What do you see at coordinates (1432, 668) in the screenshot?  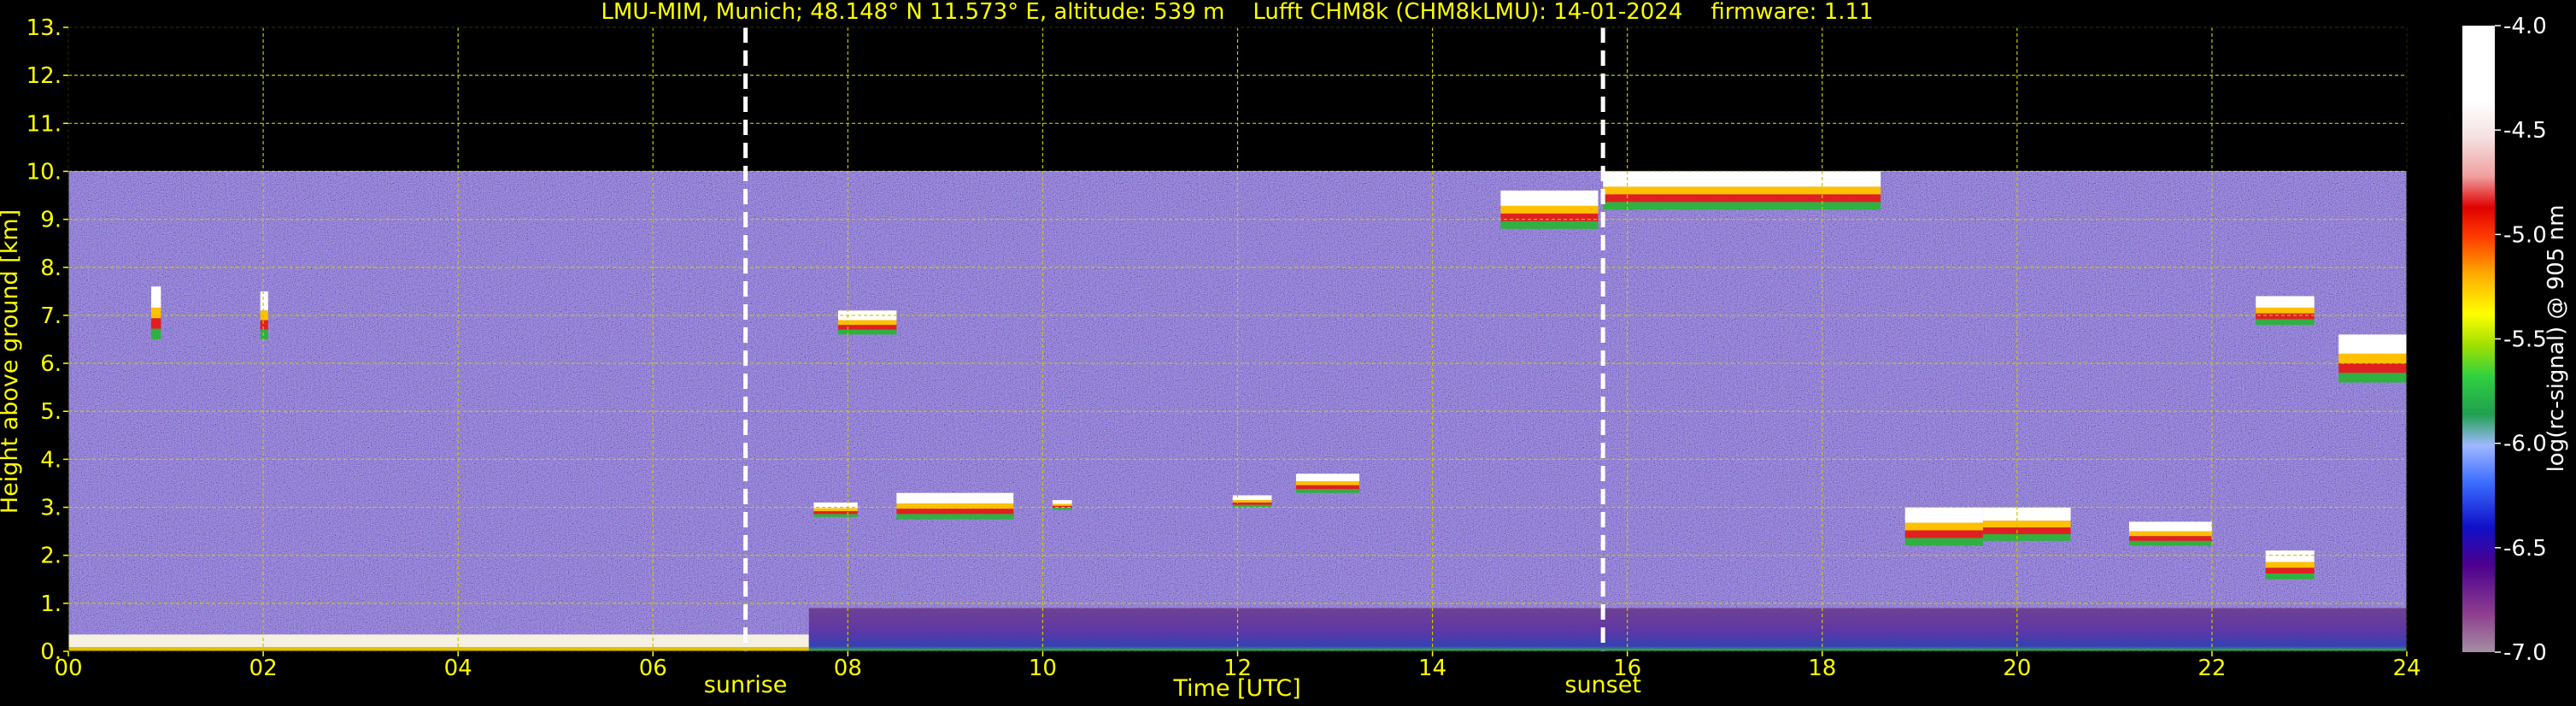 I see `x-tick-label: 14` at bounding box center [1432, 668].